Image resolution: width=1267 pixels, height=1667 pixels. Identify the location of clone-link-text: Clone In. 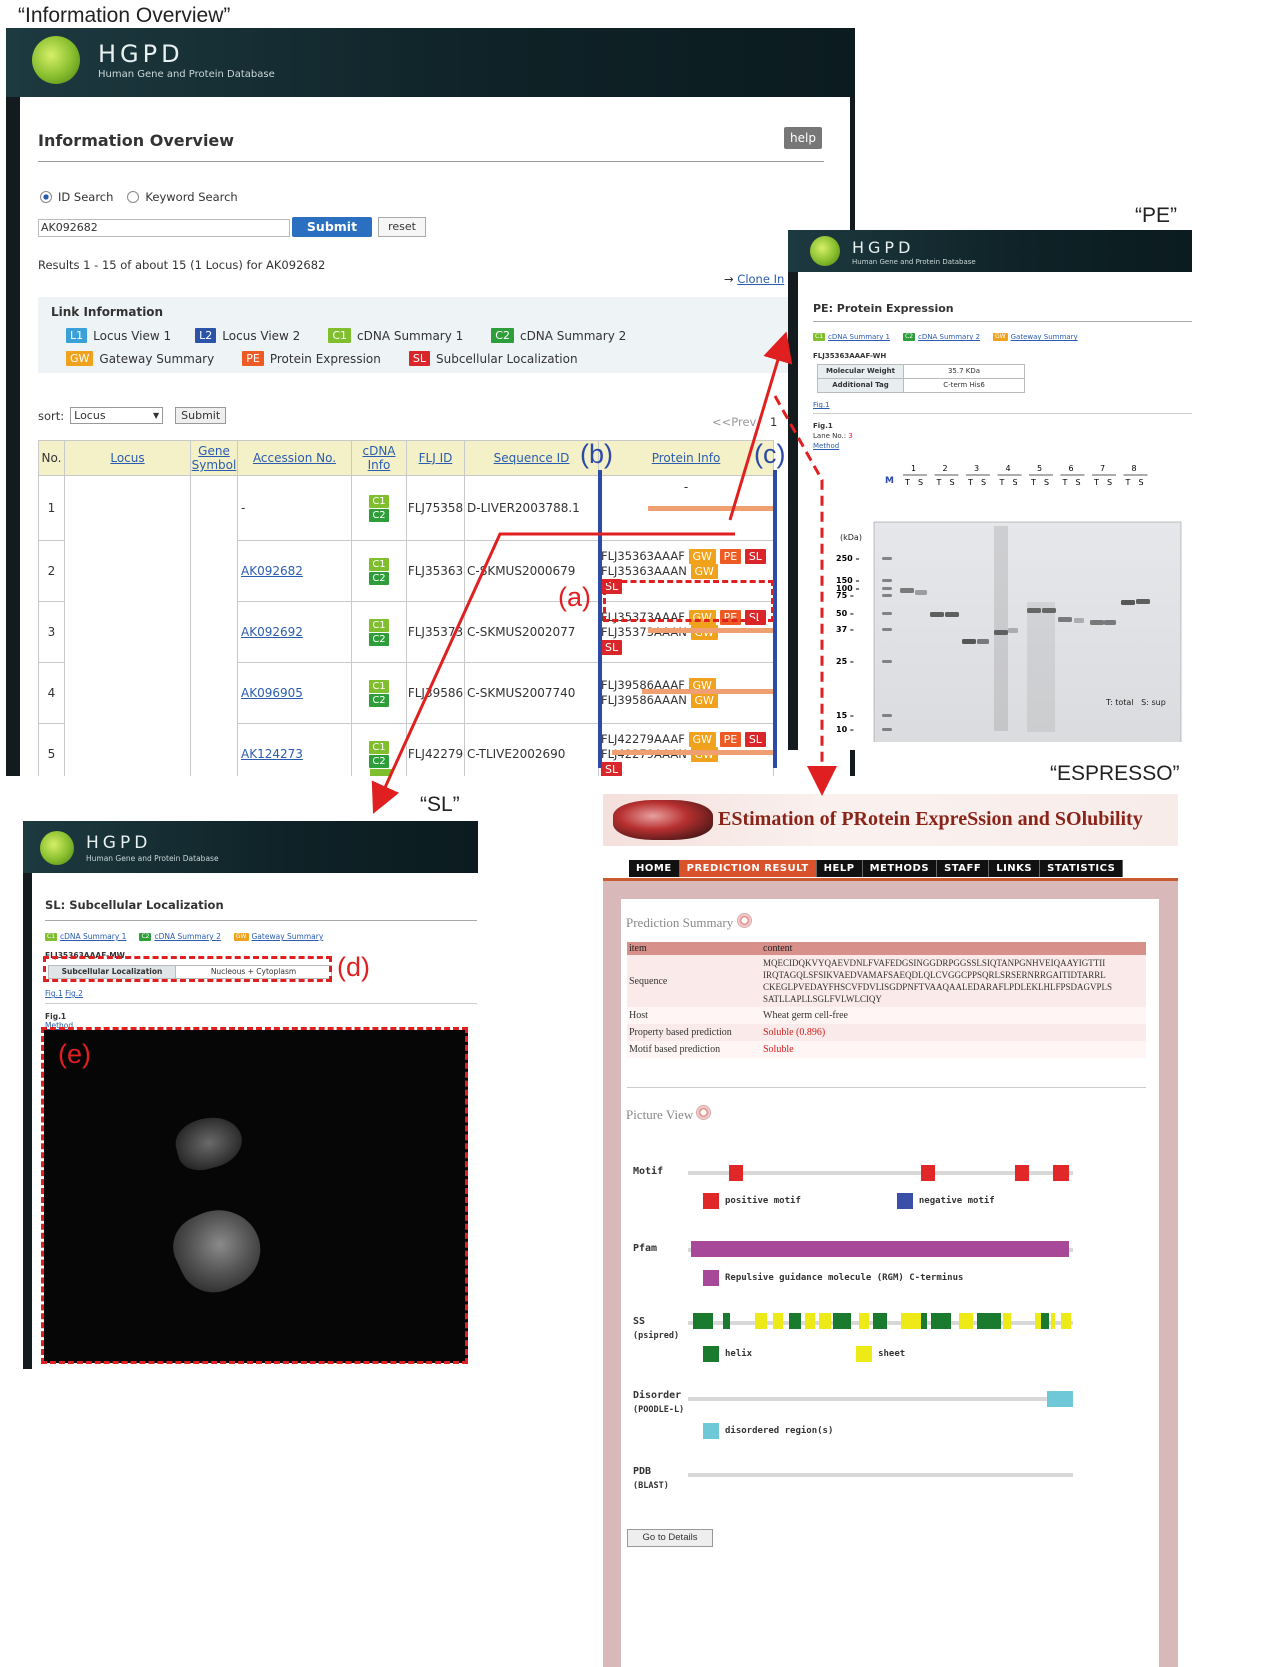
(760, 279).